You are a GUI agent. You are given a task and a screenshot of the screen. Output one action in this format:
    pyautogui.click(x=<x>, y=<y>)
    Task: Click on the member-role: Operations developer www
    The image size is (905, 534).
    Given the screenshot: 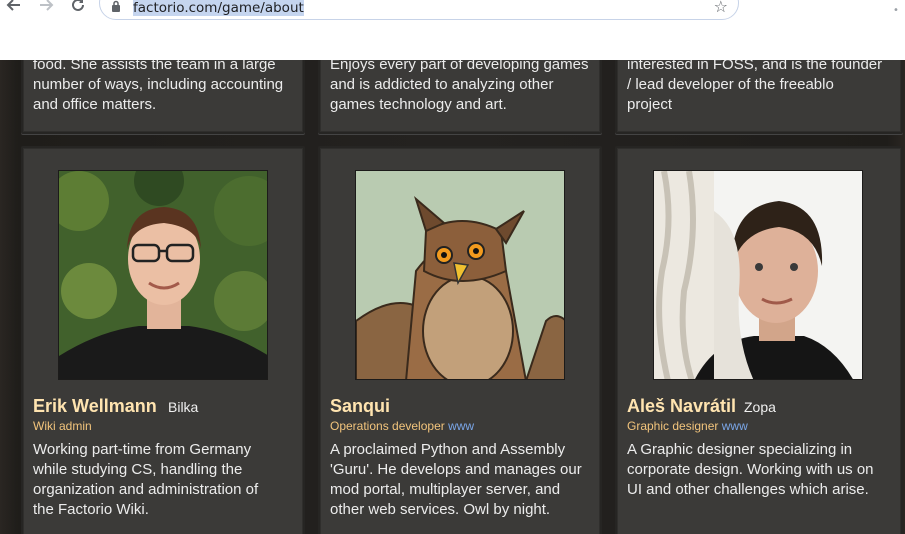 What is the action you would take?
    pyautogui.click(x=402, y=426)
    